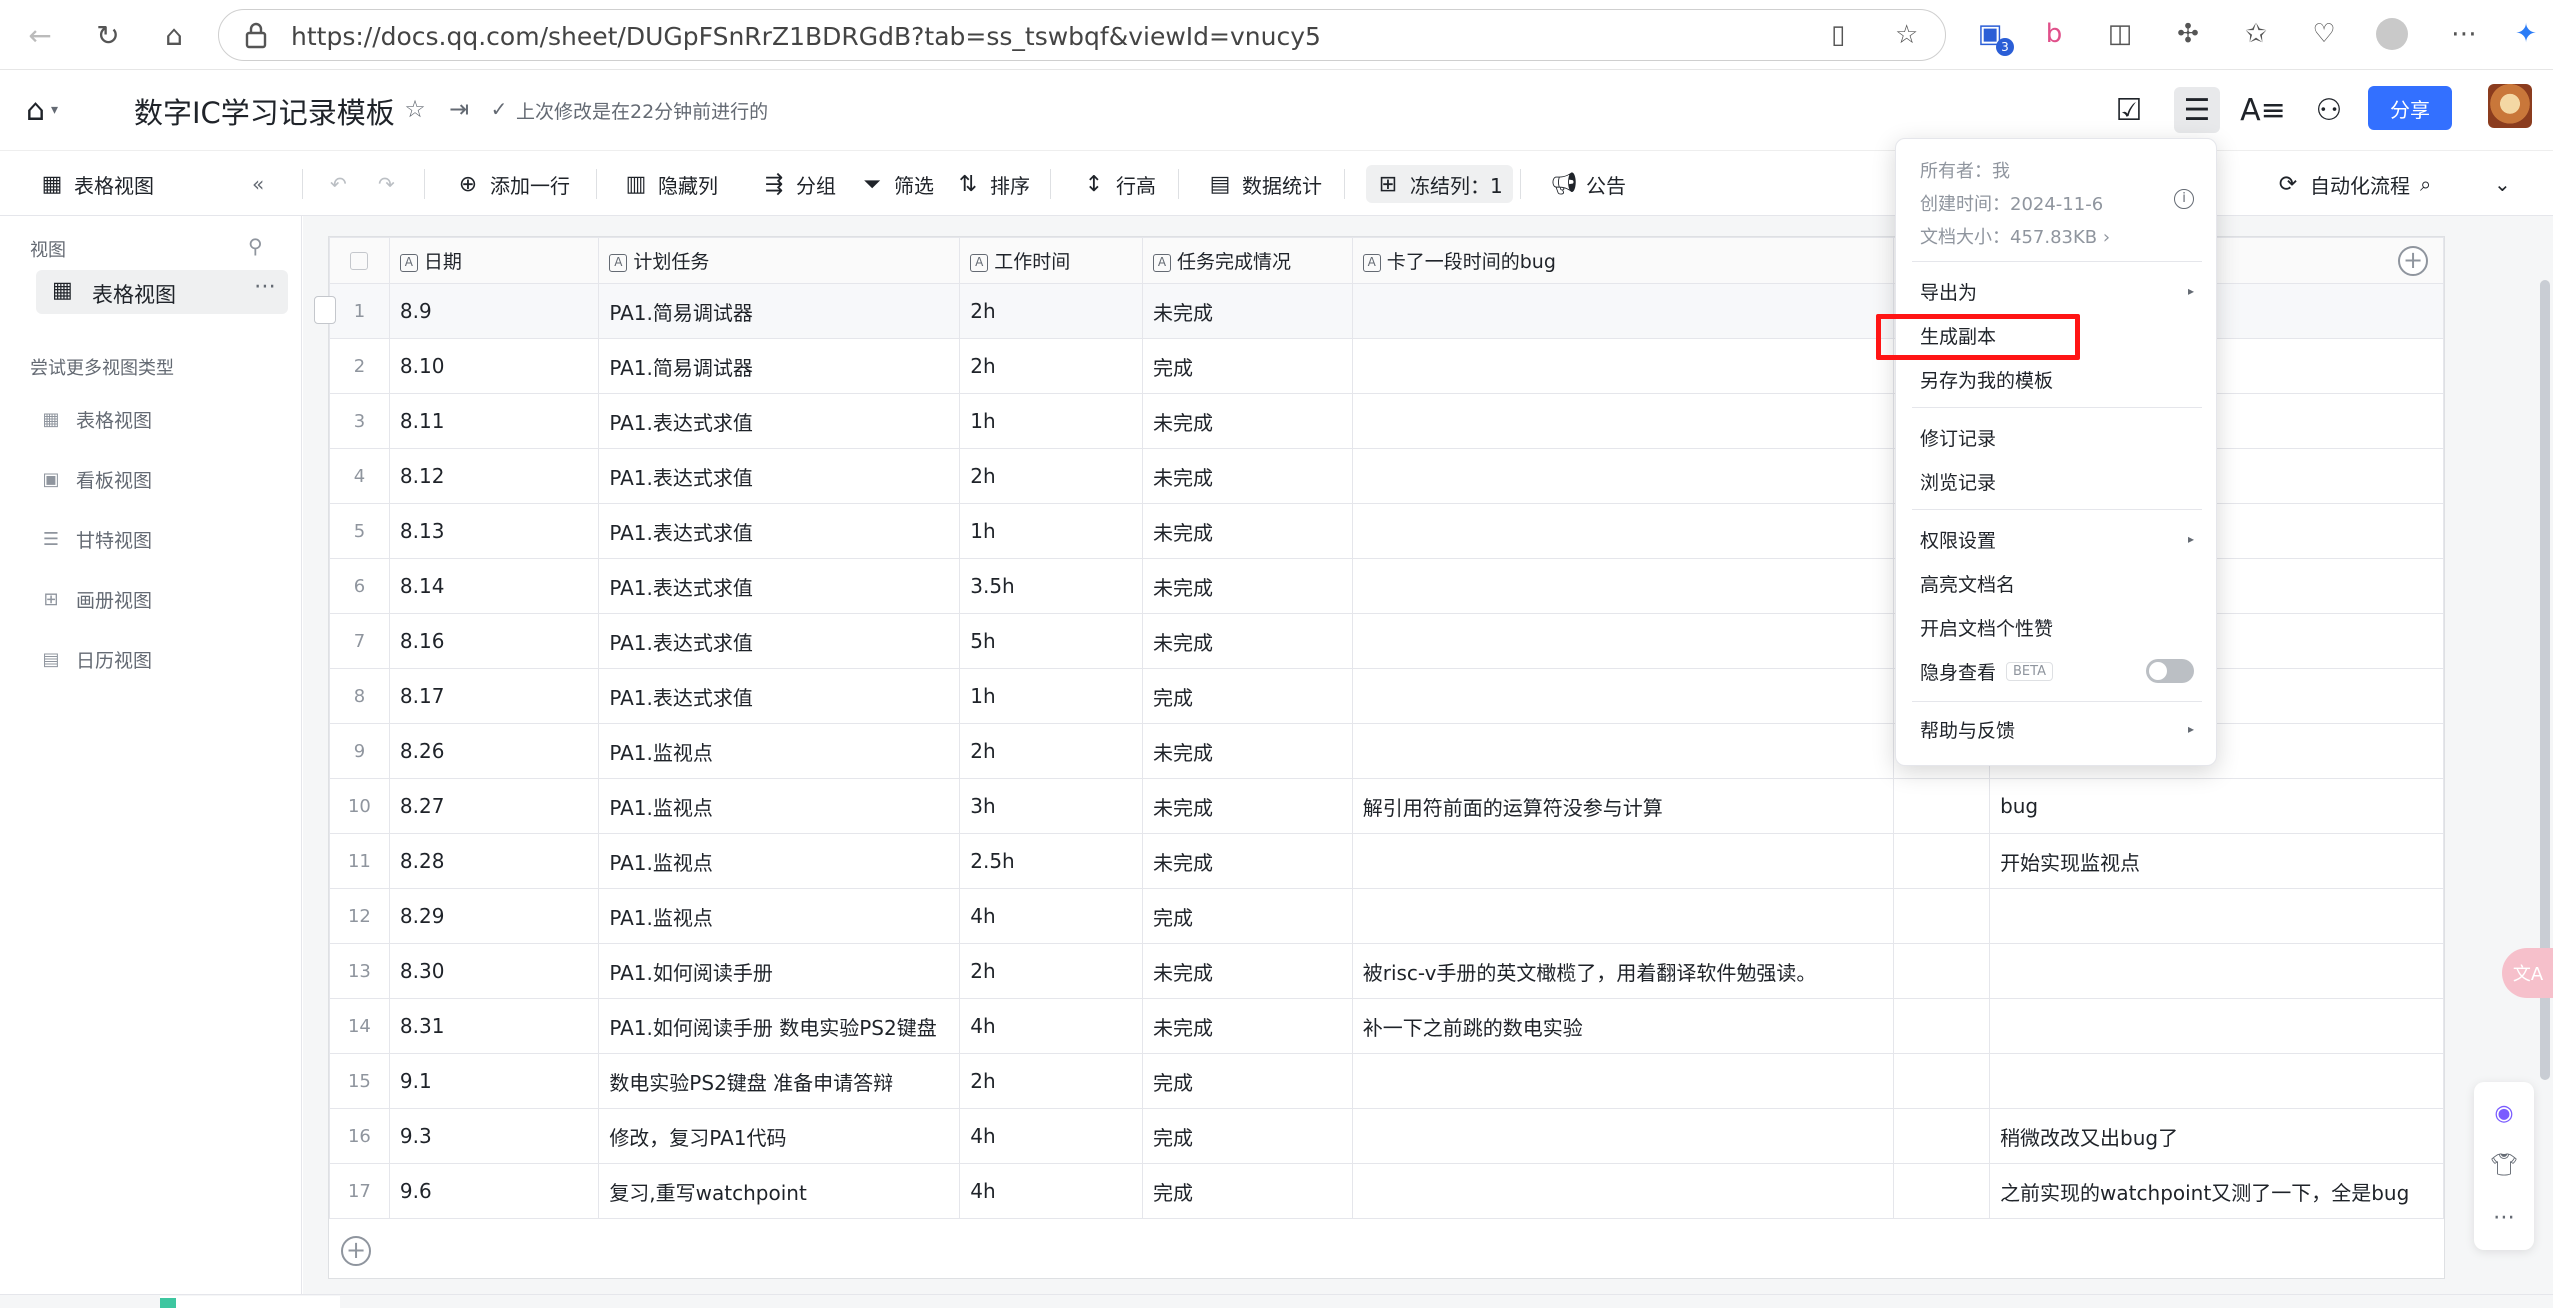  I want to click on sidebar-item-kanban: ▣ 看板视图, so click(96, 479).